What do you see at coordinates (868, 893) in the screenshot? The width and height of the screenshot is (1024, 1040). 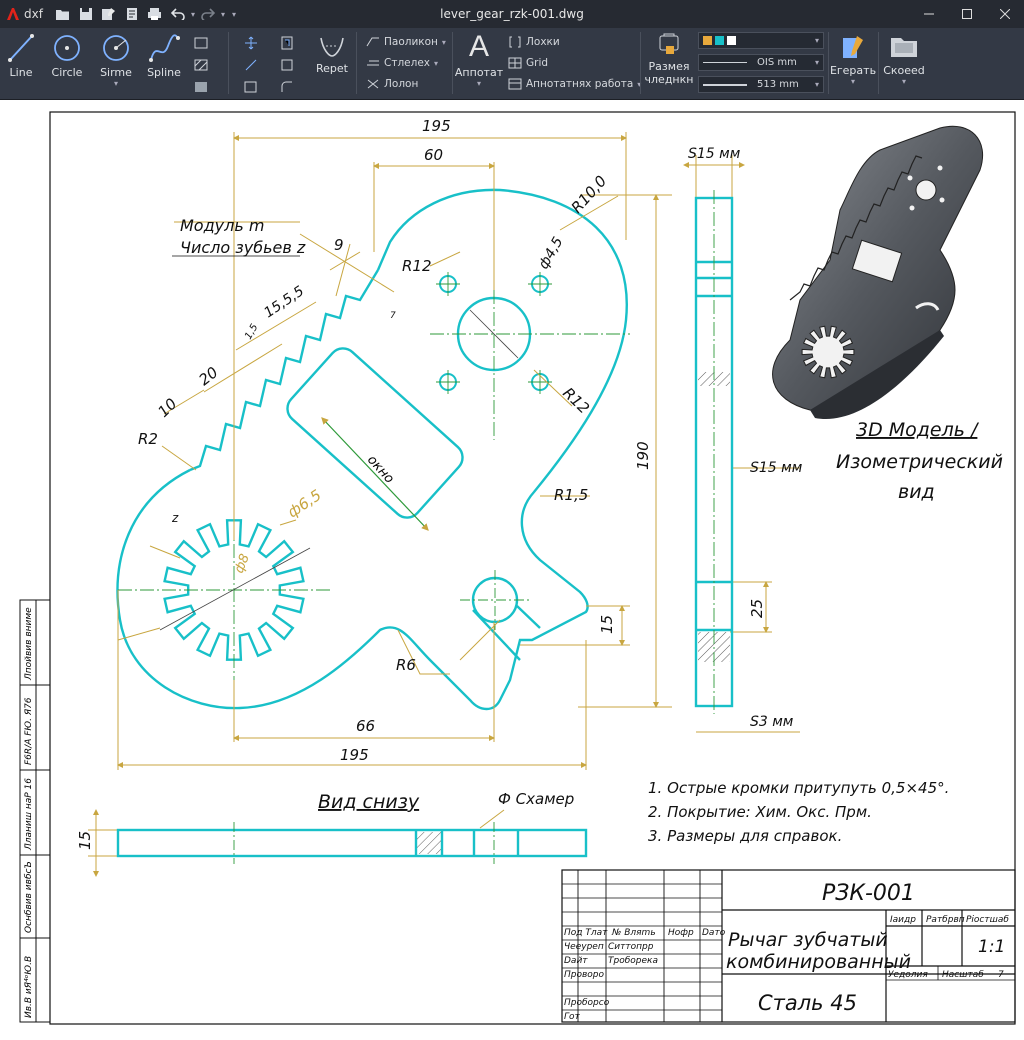 I see `drawing-code: РЗК-001` at bounding box center [868, 893].